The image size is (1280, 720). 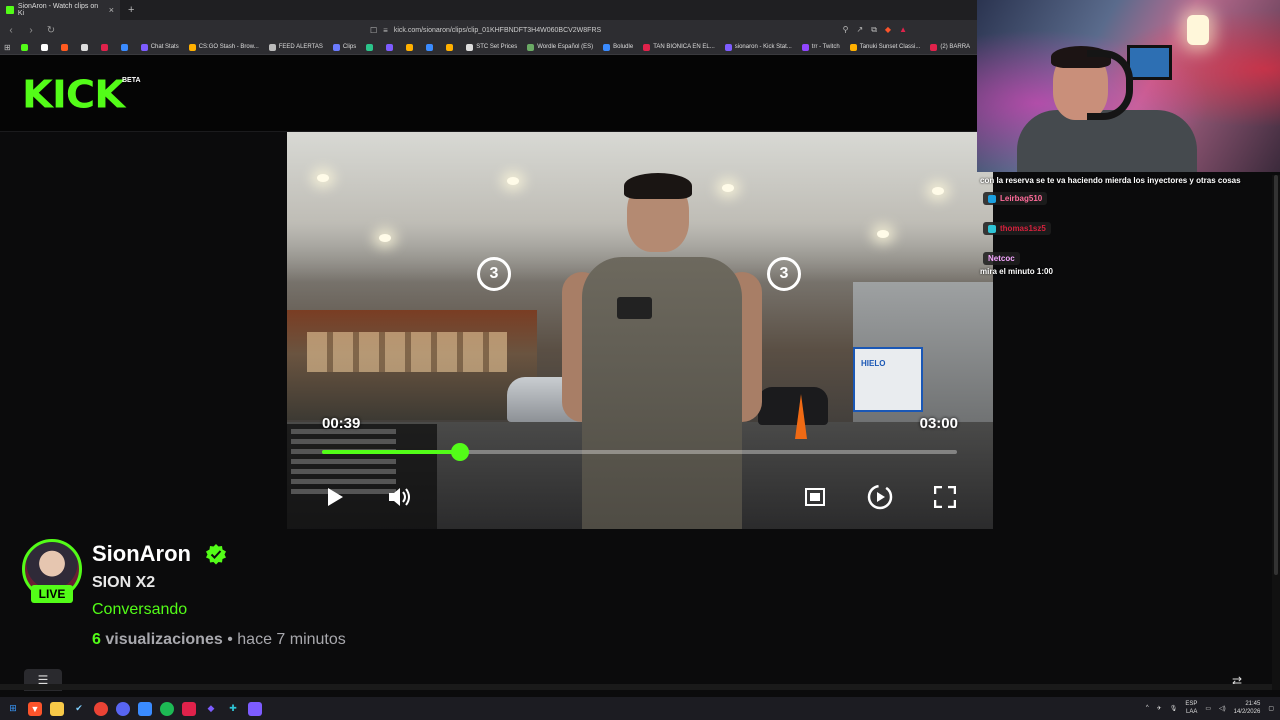 What do you see at coordinates (344, 47) in the screenshot?
I see `bookmark-clips: Clips` at bounding box center [344, 47].